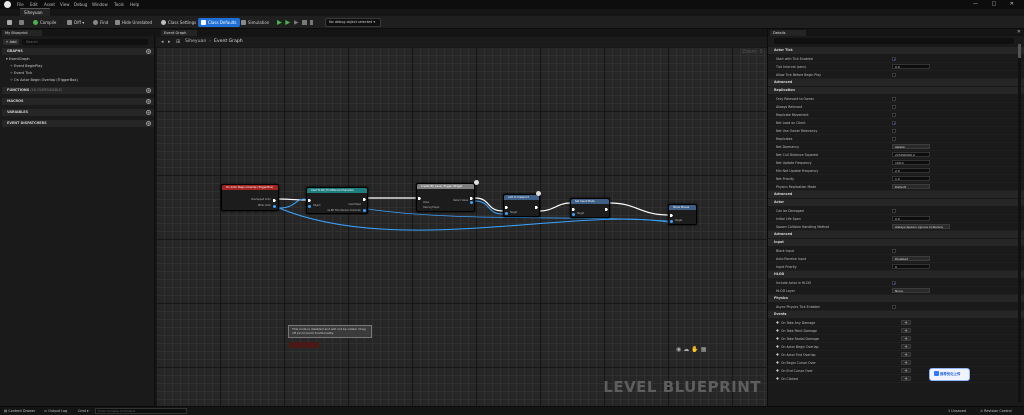 The height and width of the screenshot is (415, 1024). I want to click on play-options-icon, so click(312, 22).